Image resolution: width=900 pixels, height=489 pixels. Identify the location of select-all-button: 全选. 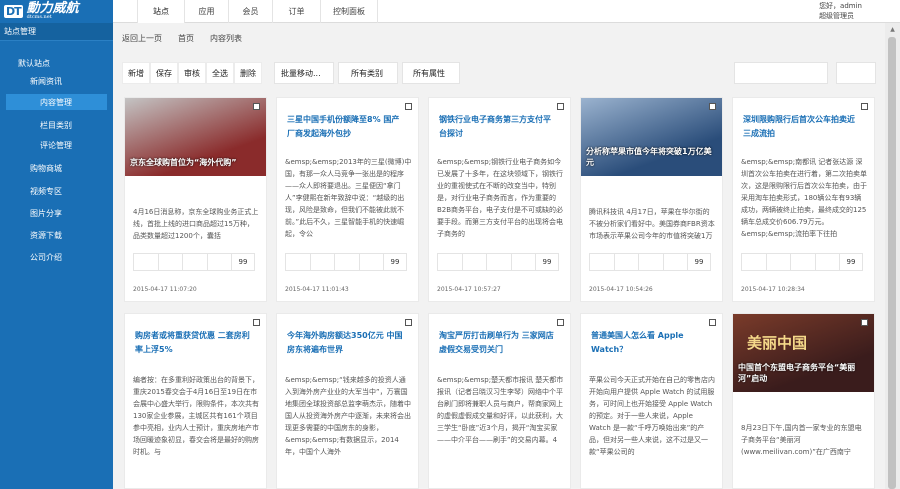
(220, 73).